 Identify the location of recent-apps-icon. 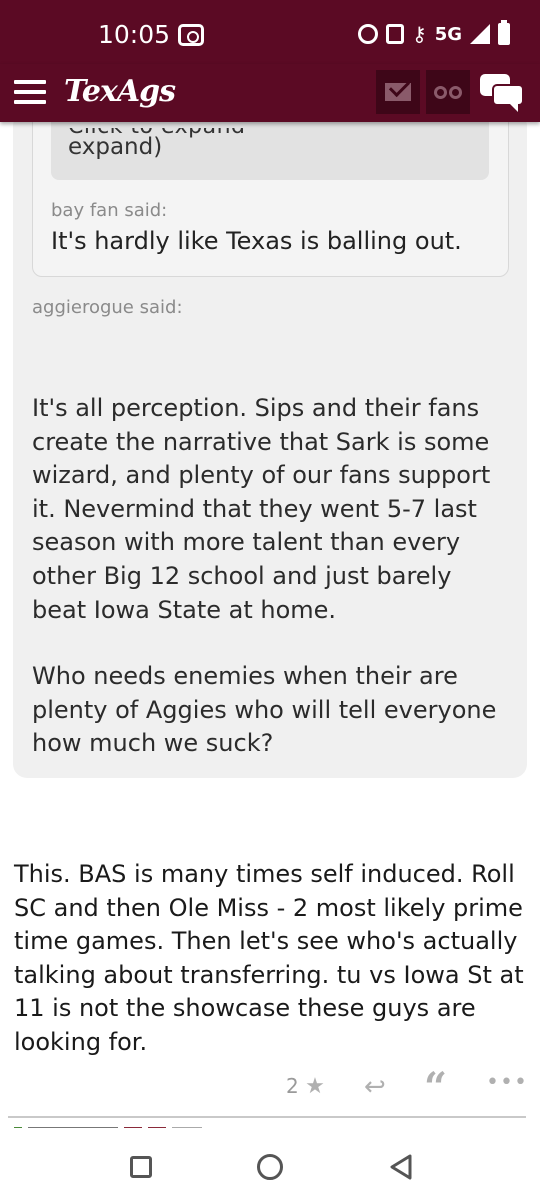
(141, 1167).